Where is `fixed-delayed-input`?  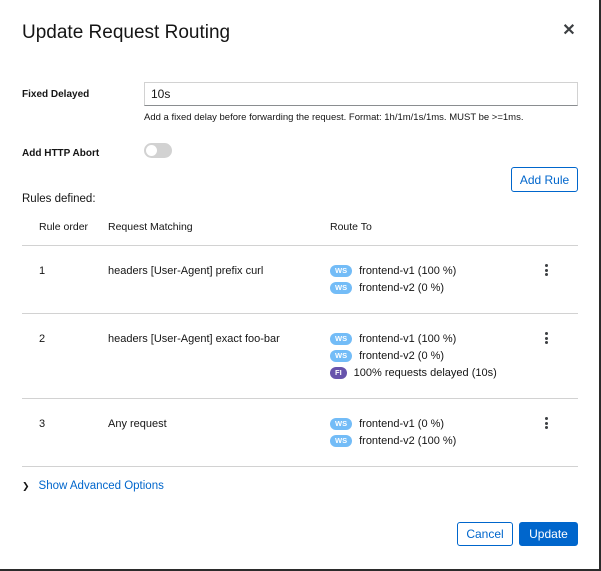
fixed-delayed-input is located at coordinates (361, 94).